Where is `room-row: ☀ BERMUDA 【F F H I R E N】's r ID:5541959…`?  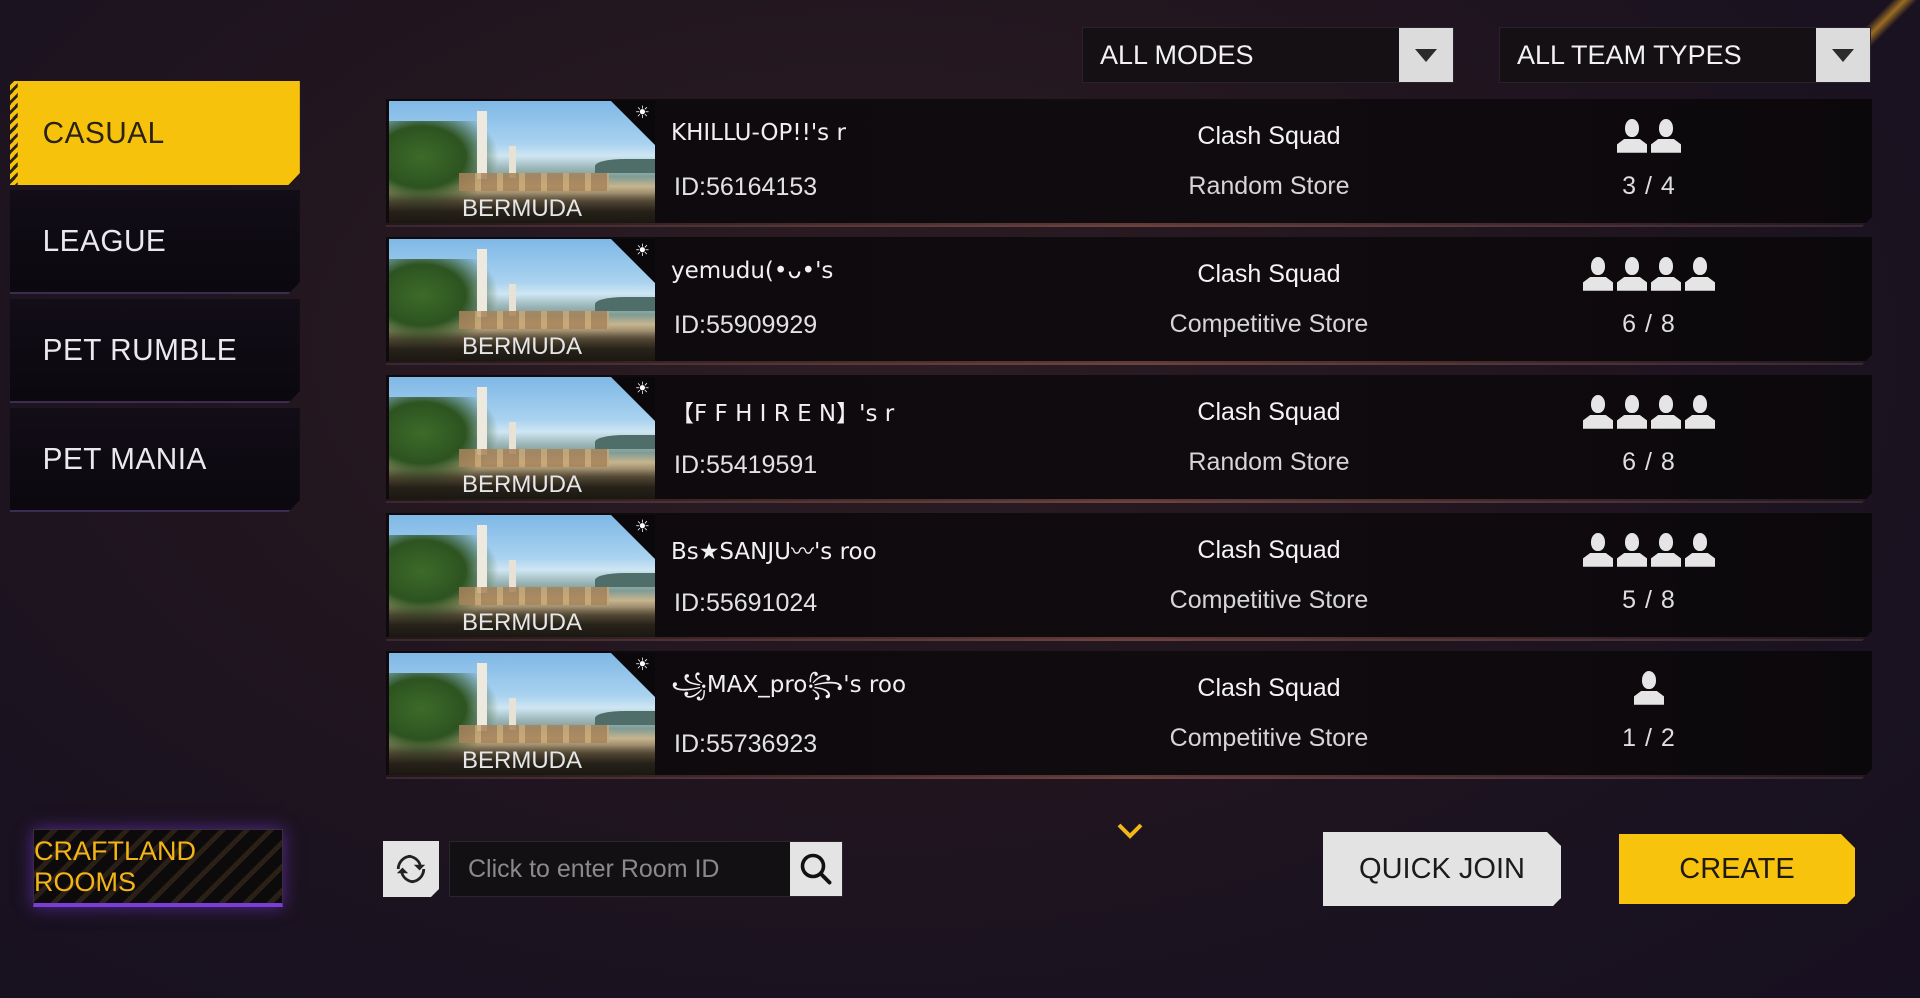 room-row: ☀ BERMUDA 【F F H I R E N】's r ID:5541959… is located at coordinates (1129, 439).